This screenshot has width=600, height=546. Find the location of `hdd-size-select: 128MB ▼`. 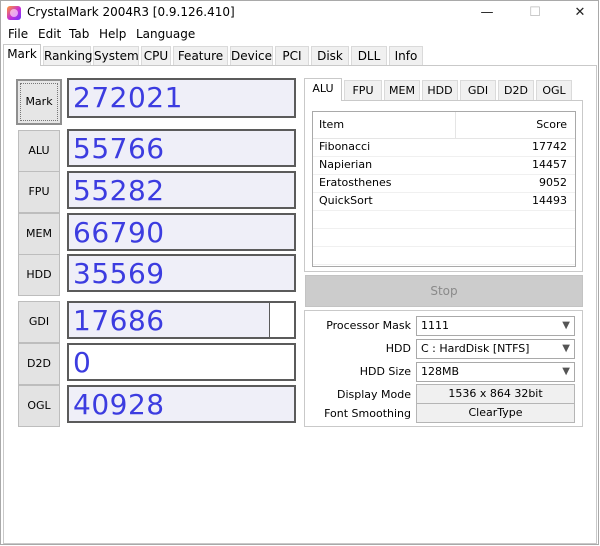

hdd-size-select: 128MB ▼ is located at coordinates (495, 372).